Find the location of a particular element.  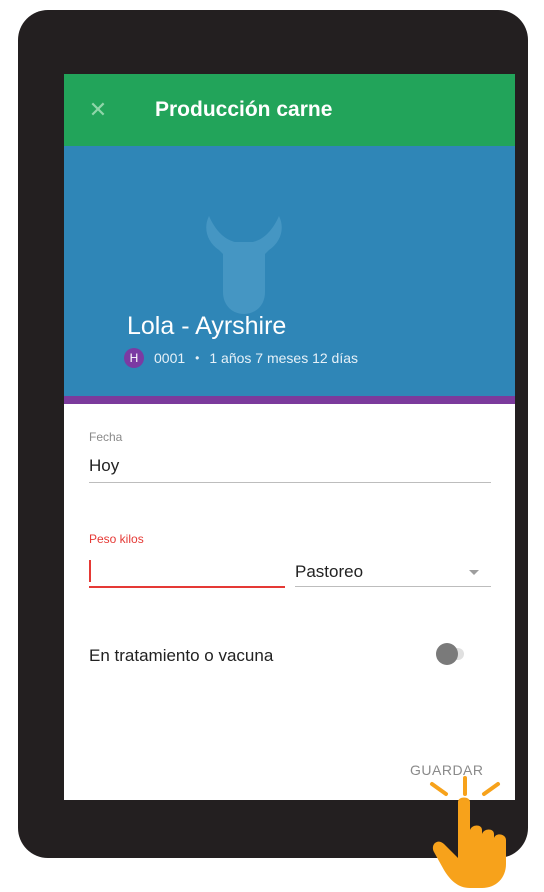

app-bar: ✕ Producción carne is located at coordinates (289, 110).